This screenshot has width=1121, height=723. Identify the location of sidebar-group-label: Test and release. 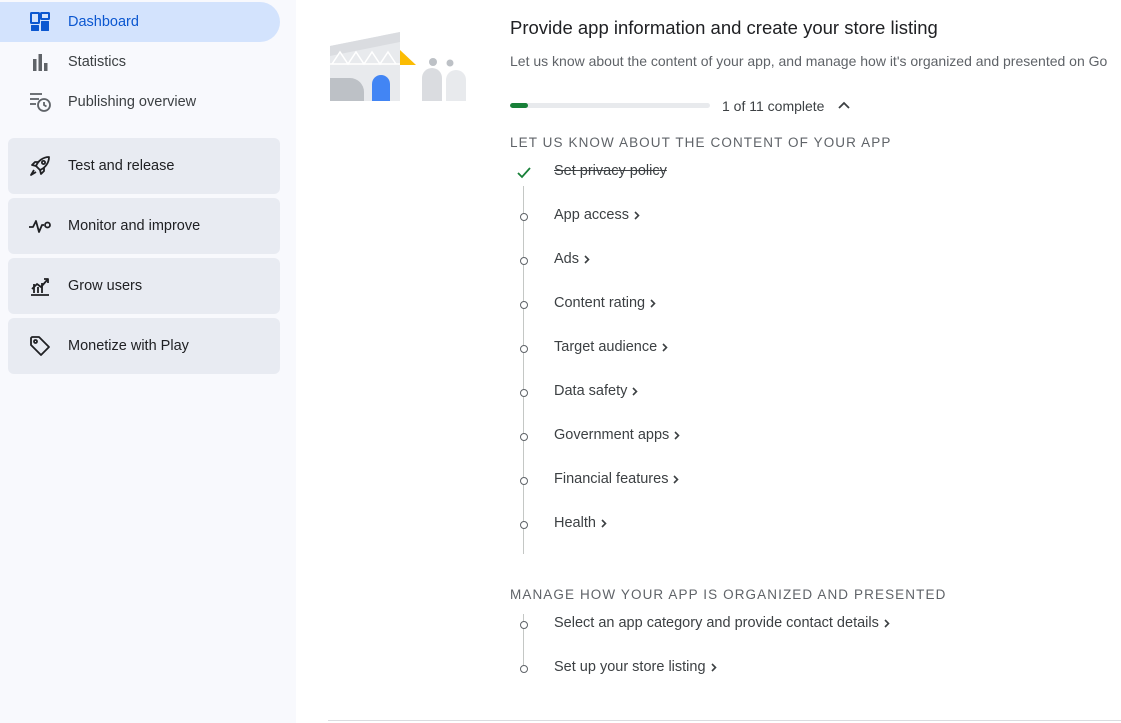
(121, 166).